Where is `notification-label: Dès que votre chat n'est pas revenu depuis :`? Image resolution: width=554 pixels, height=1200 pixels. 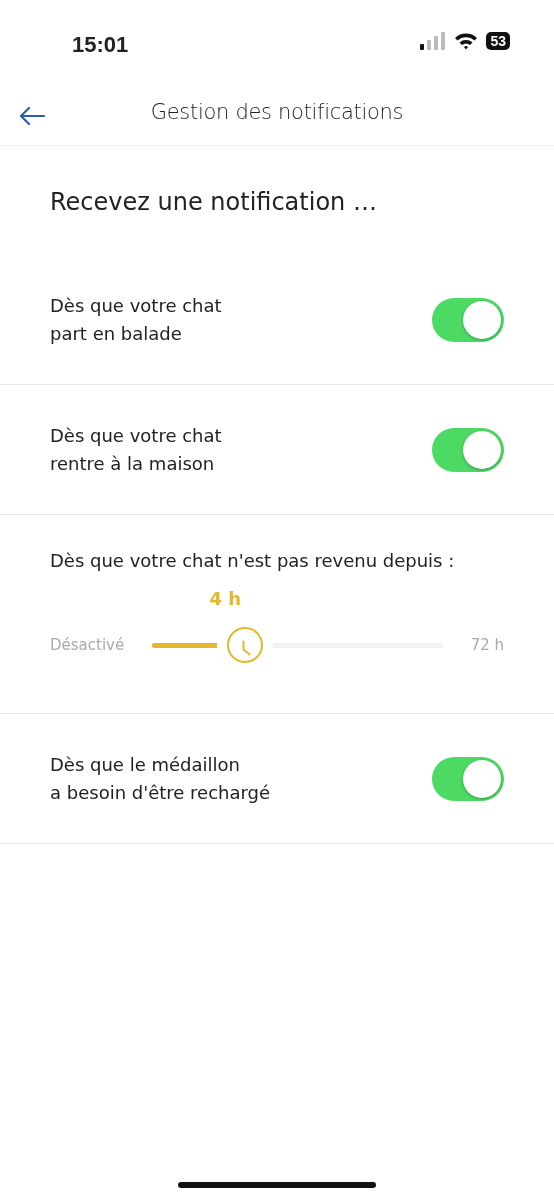 notification-label: Dès que votre chat n'est pas revenu depuis : is located at coordinates (253, 561).